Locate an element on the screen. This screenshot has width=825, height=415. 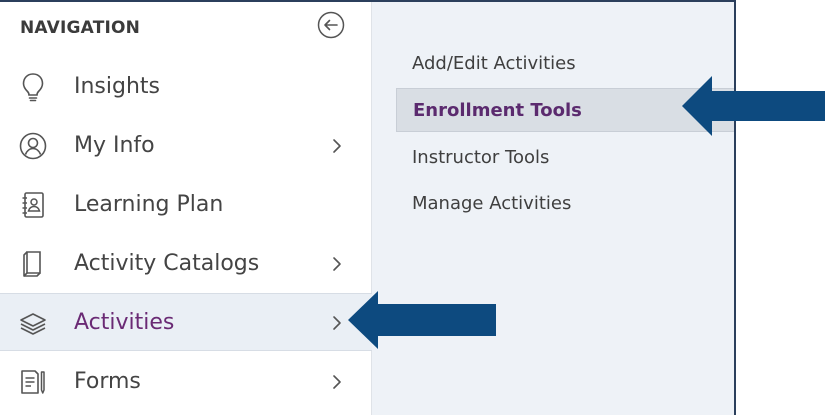
nav-item-label: My Info is located at coordinates (114, 145).